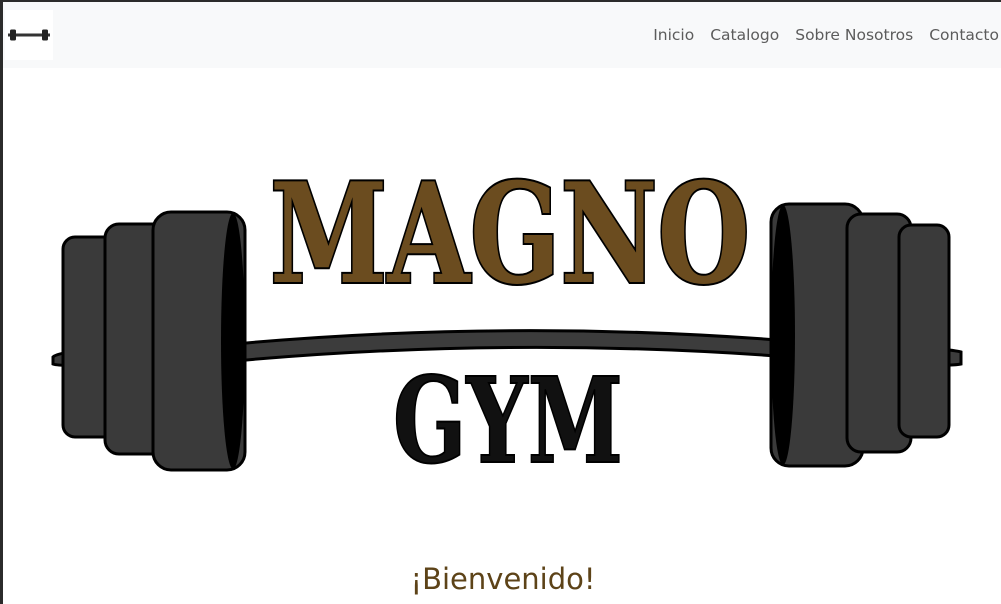  I want to click on nav-link-catalogo: Catalogo, so click(744, 35).